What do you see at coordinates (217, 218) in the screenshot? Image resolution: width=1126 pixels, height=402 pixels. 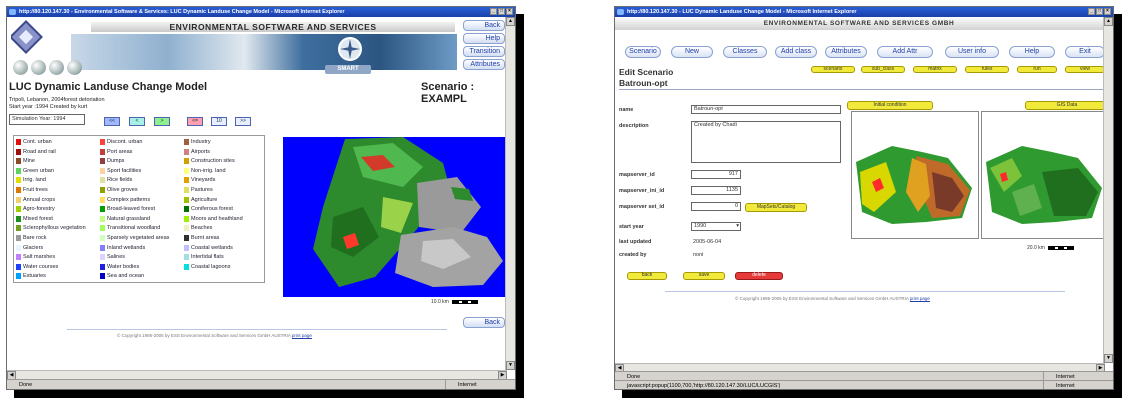 I see `legend-label: Moors and heathland` at bounding box center [217, 218].